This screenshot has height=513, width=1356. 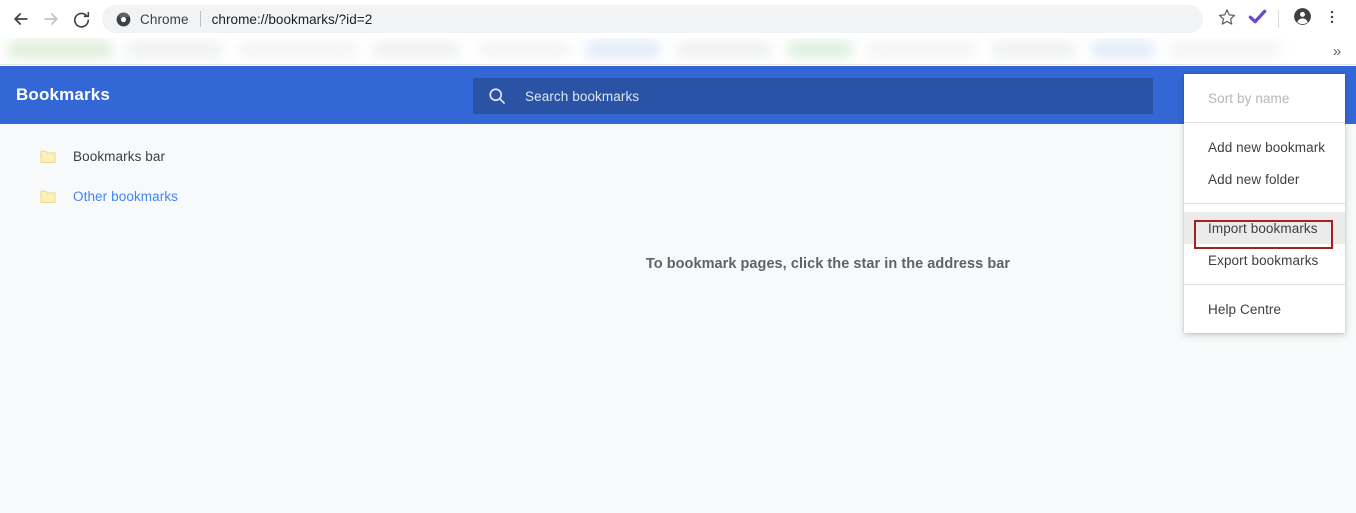 I want to click on menu-item-label: Add new bookmark, so click(x=1267, y=147).